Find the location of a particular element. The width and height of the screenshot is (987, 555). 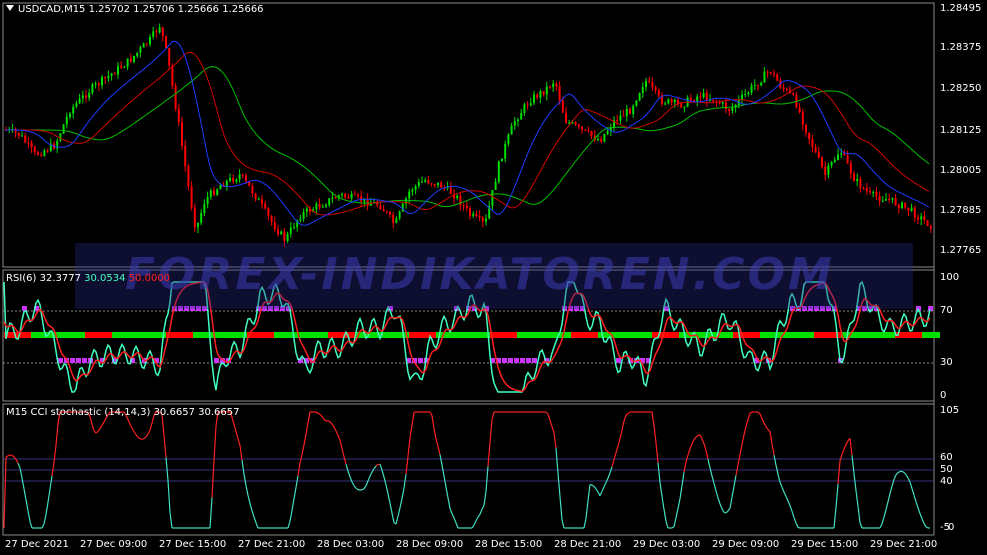

dropdown-triangle-icon is located at coordinates (10, 8).